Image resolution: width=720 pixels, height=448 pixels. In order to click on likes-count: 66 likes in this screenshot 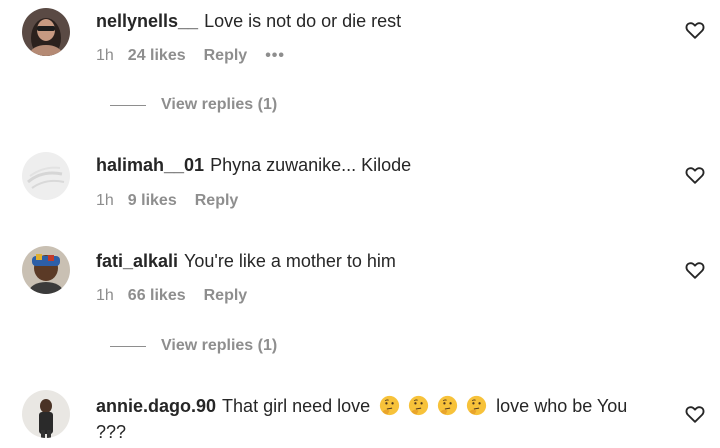, I will do `click(157, 296)`.